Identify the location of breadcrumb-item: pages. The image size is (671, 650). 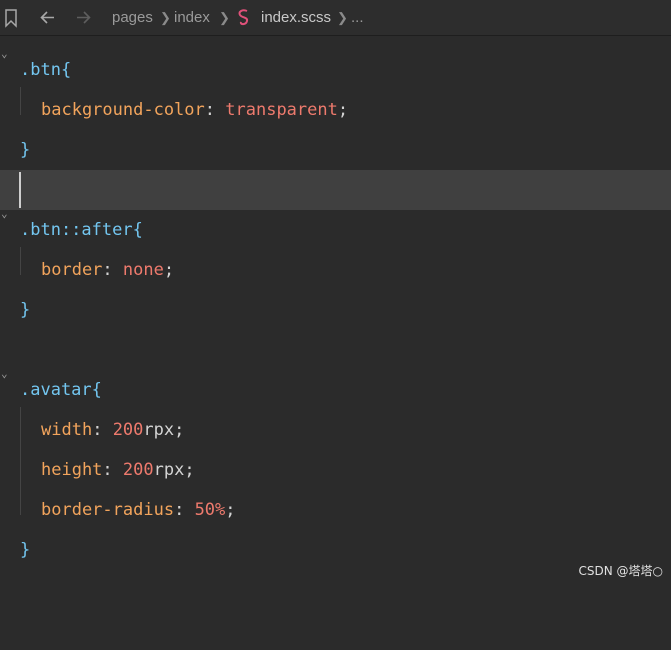
(132, 17).